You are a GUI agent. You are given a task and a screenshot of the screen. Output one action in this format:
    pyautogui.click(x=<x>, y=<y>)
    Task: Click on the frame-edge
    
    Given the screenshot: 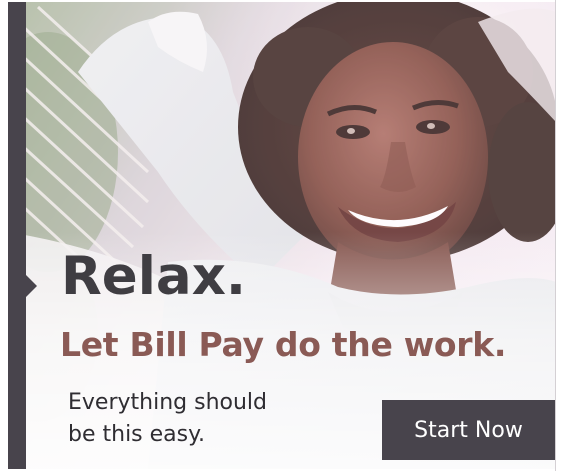 What is the action you would take?
    pyautogui.click(x=555, y=235)
    